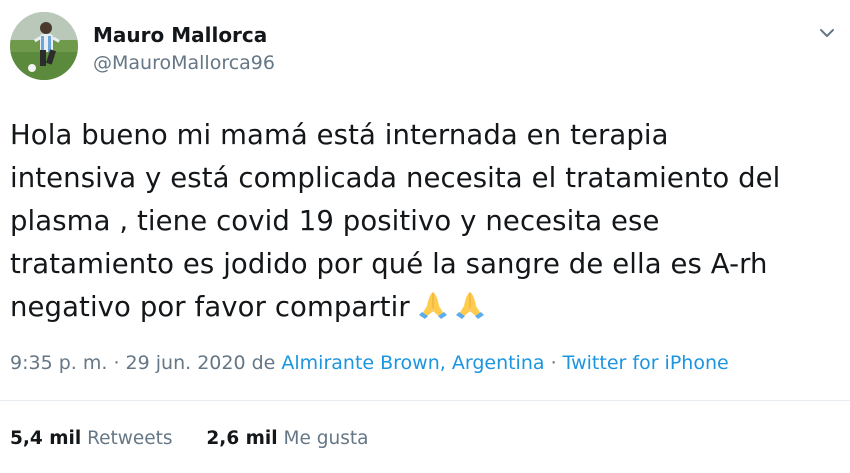  What do you see at coordinates (58, 363) in the screenshot?
I see `tweet-time: 9:35 p. m.` at bounding box center [58, 363].